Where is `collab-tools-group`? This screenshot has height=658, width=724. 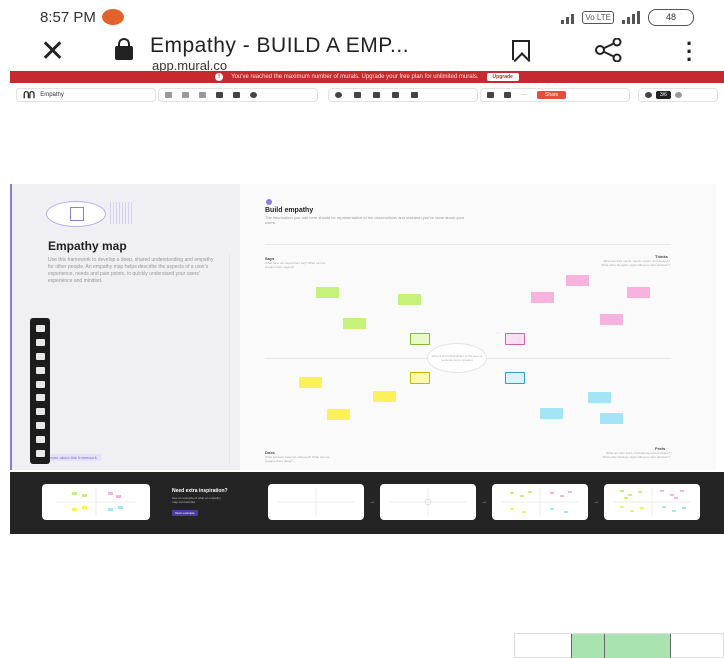
collab-tools-group is located at coordinates (403, 95).